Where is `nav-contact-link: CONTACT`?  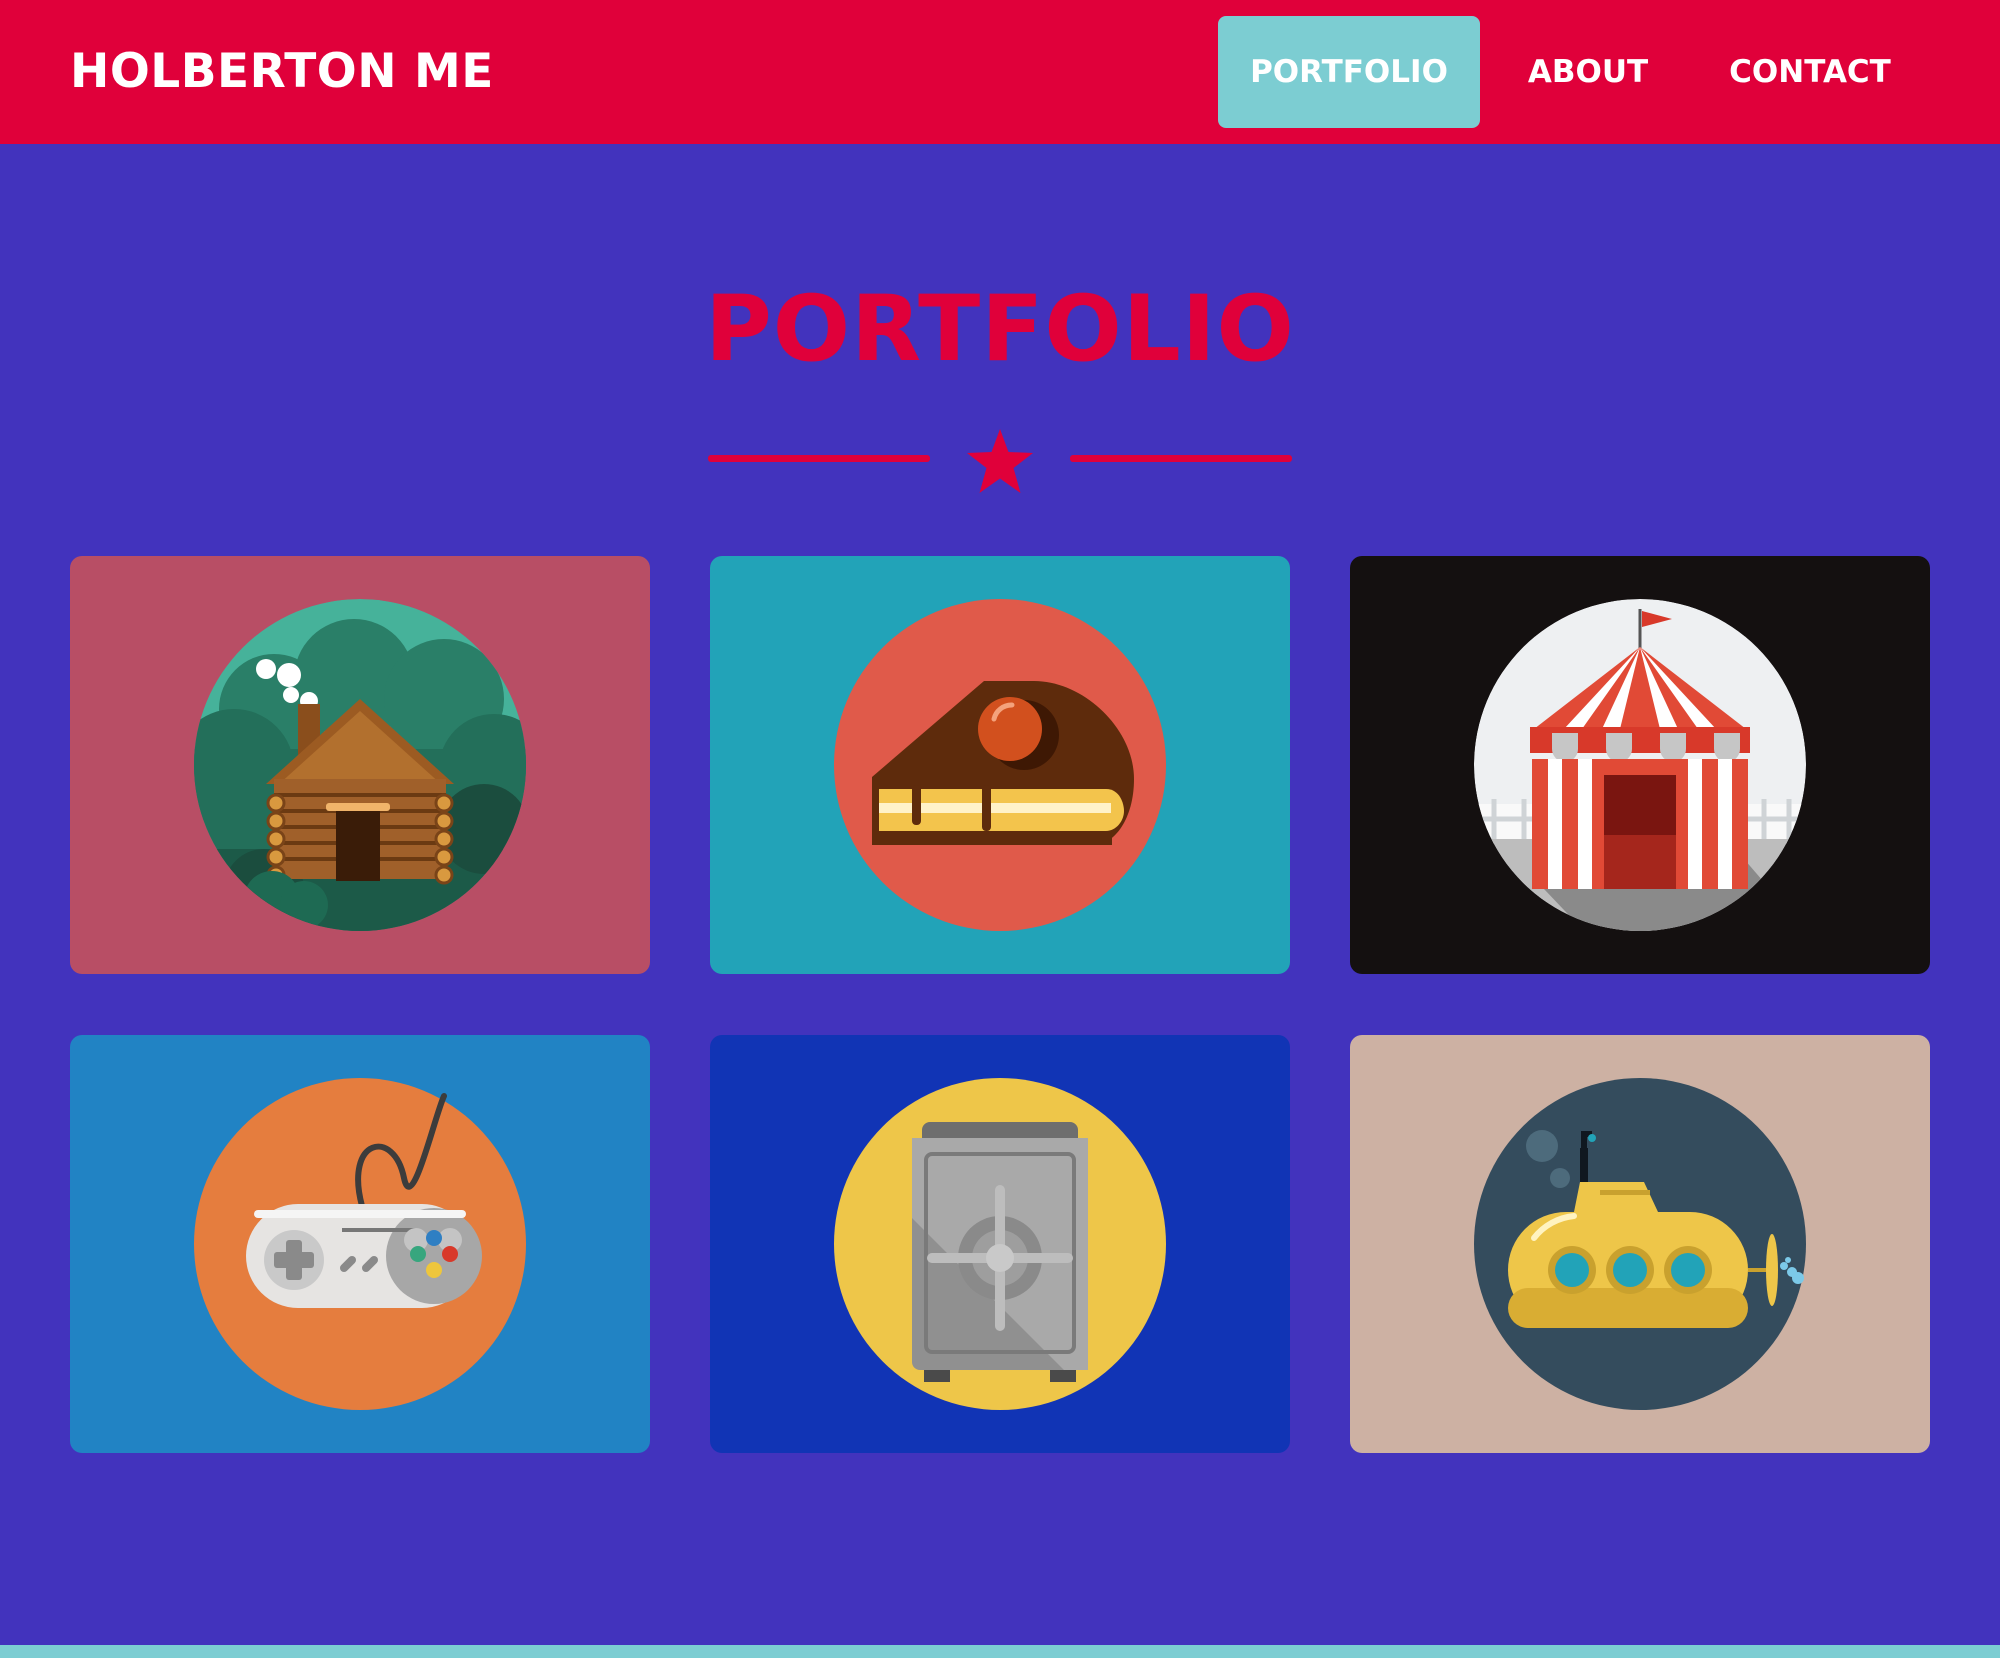 nav-contact-link: CONTACT is located at coordinates (1810, 72).